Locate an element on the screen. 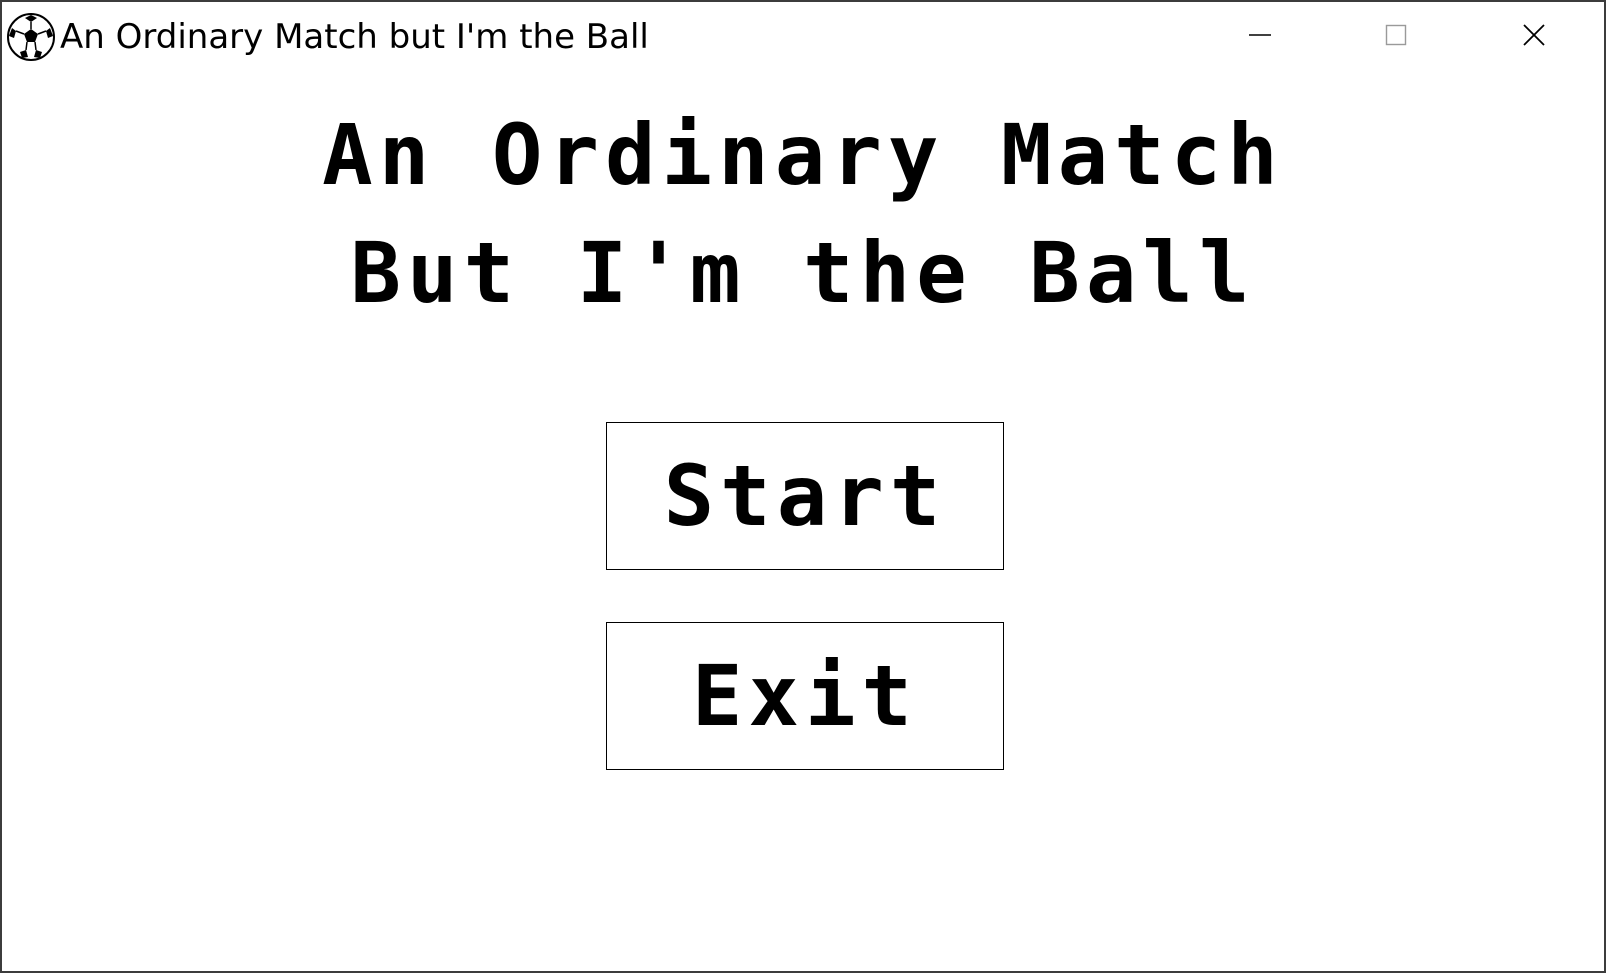 This screenshot has width=1606, height=973. start-button: Start is located at coordinates (805, 496).